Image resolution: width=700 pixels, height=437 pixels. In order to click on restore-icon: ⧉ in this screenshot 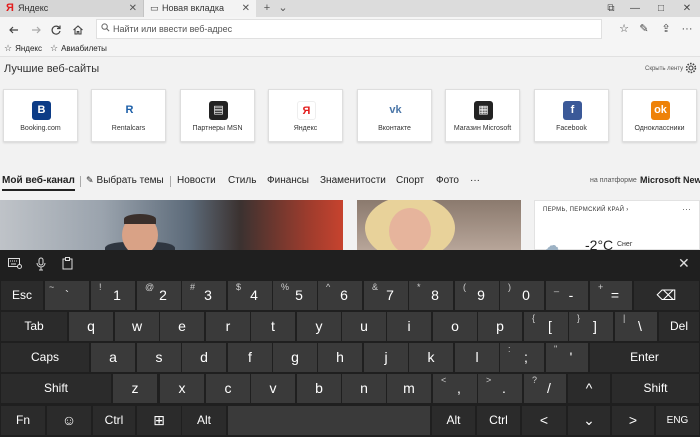, I will do `click(611, 8)`.